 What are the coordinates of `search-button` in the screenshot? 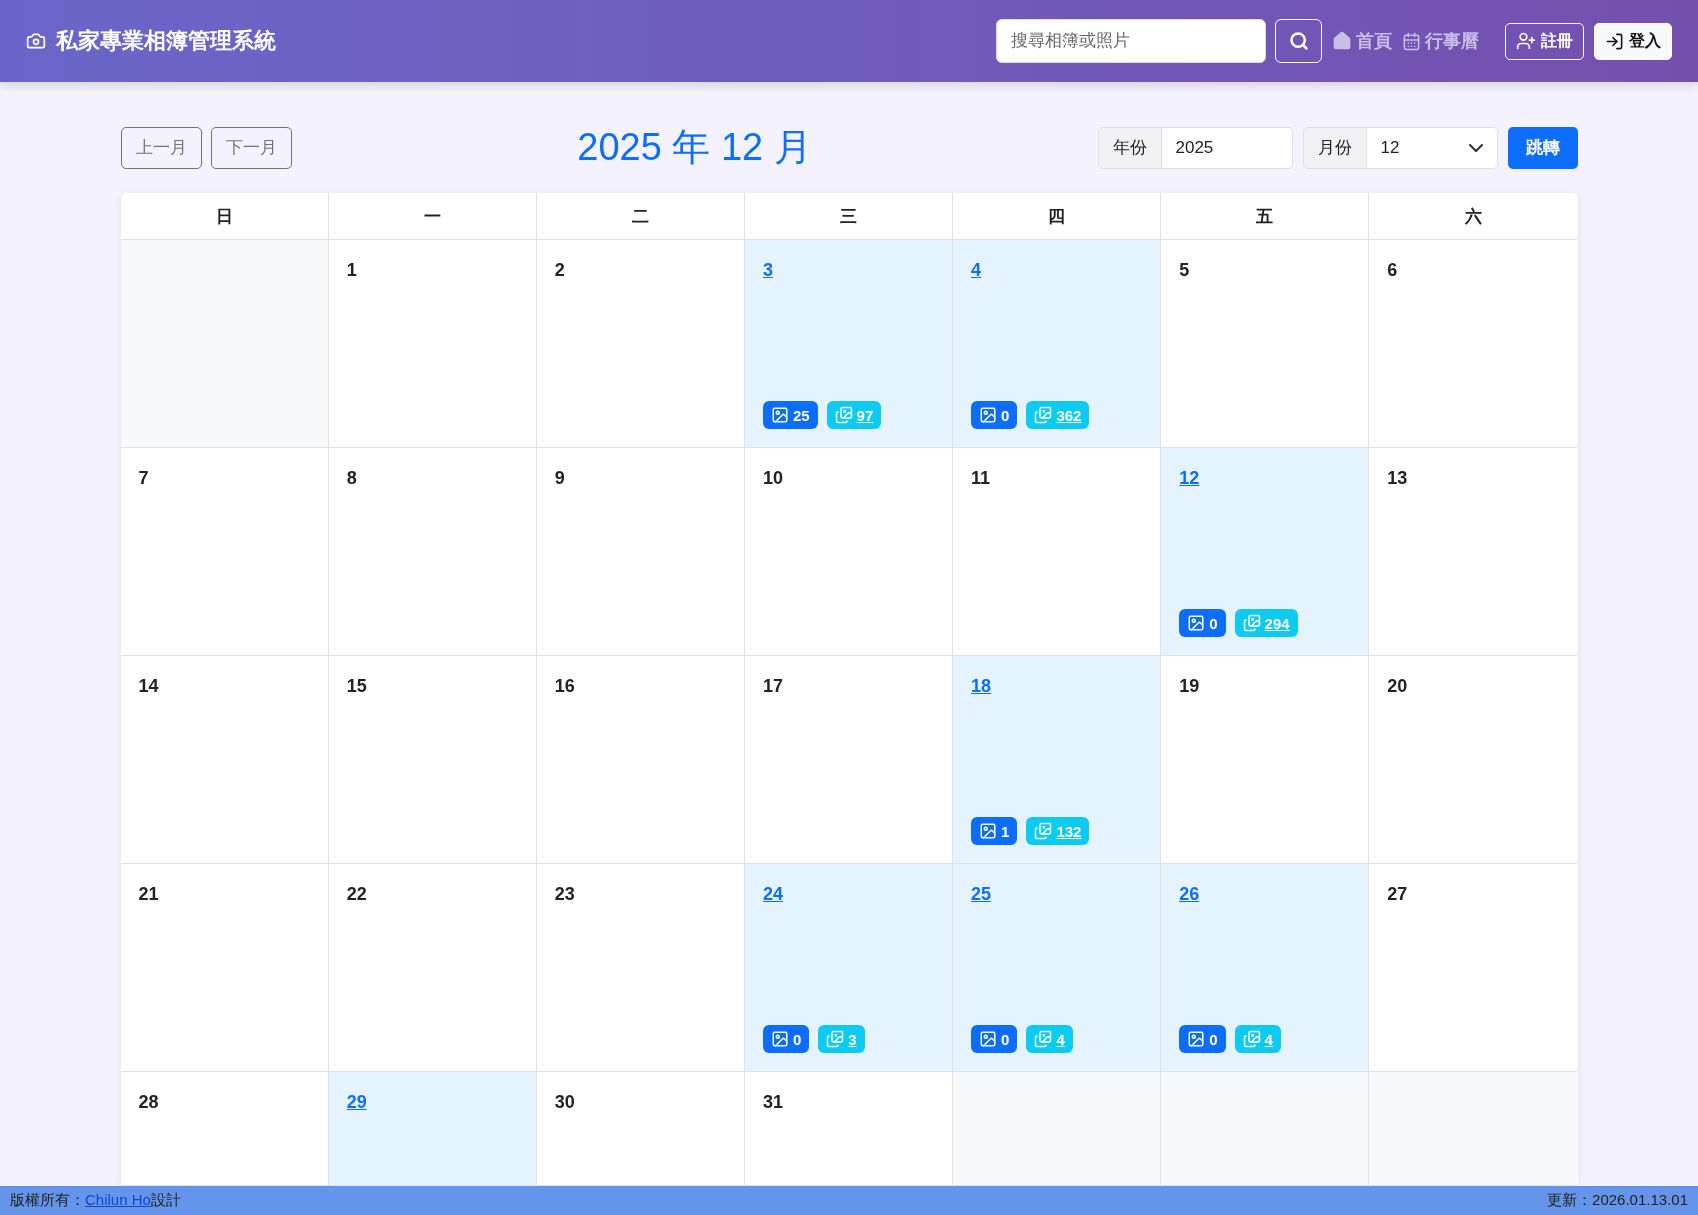 It's located at (1298, 41).